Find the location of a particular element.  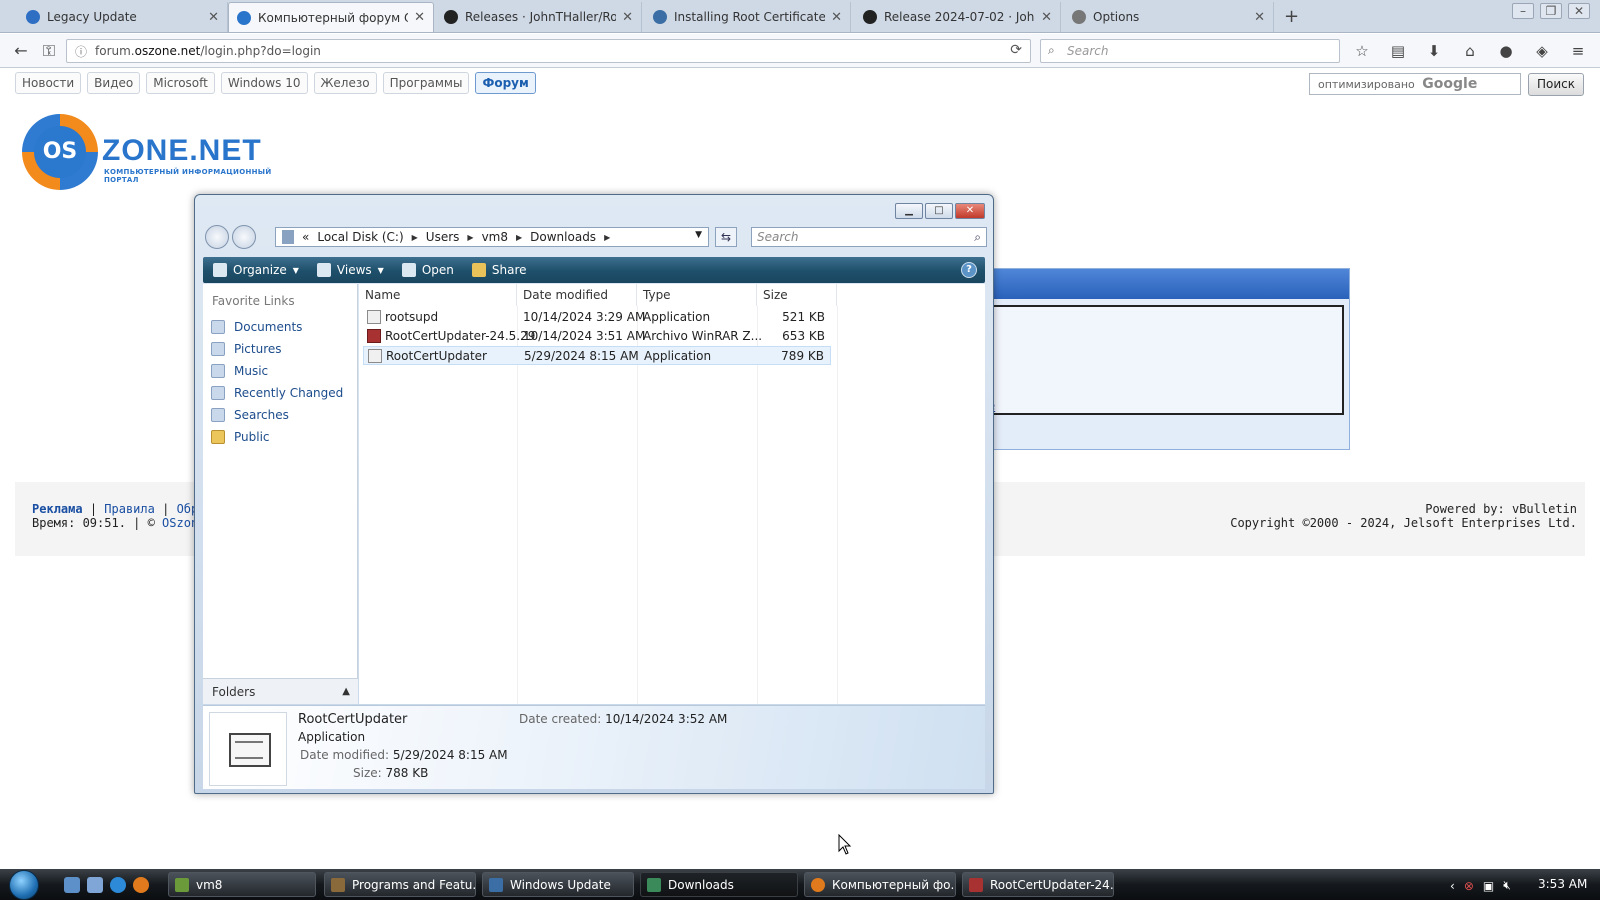

help-icon: ? is located at coordinates (969, 270).